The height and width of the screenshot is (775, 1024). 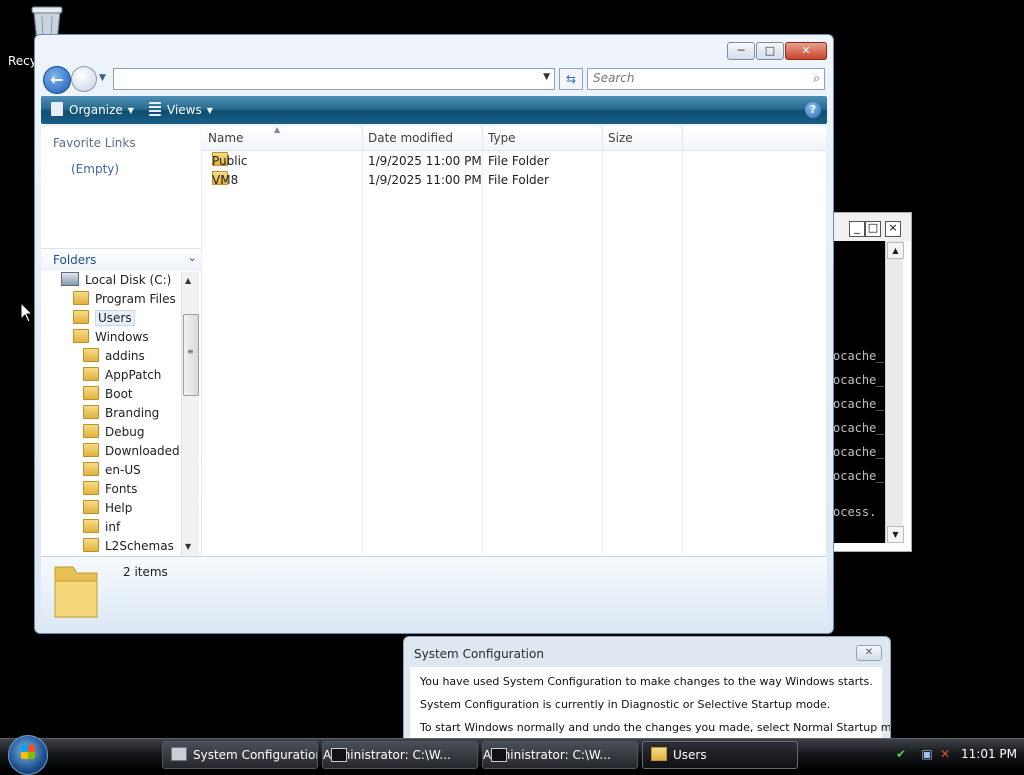 I want to click on folder-tree-scrollbar: ▲ ≡ ▼, so click(x=190, y=414).